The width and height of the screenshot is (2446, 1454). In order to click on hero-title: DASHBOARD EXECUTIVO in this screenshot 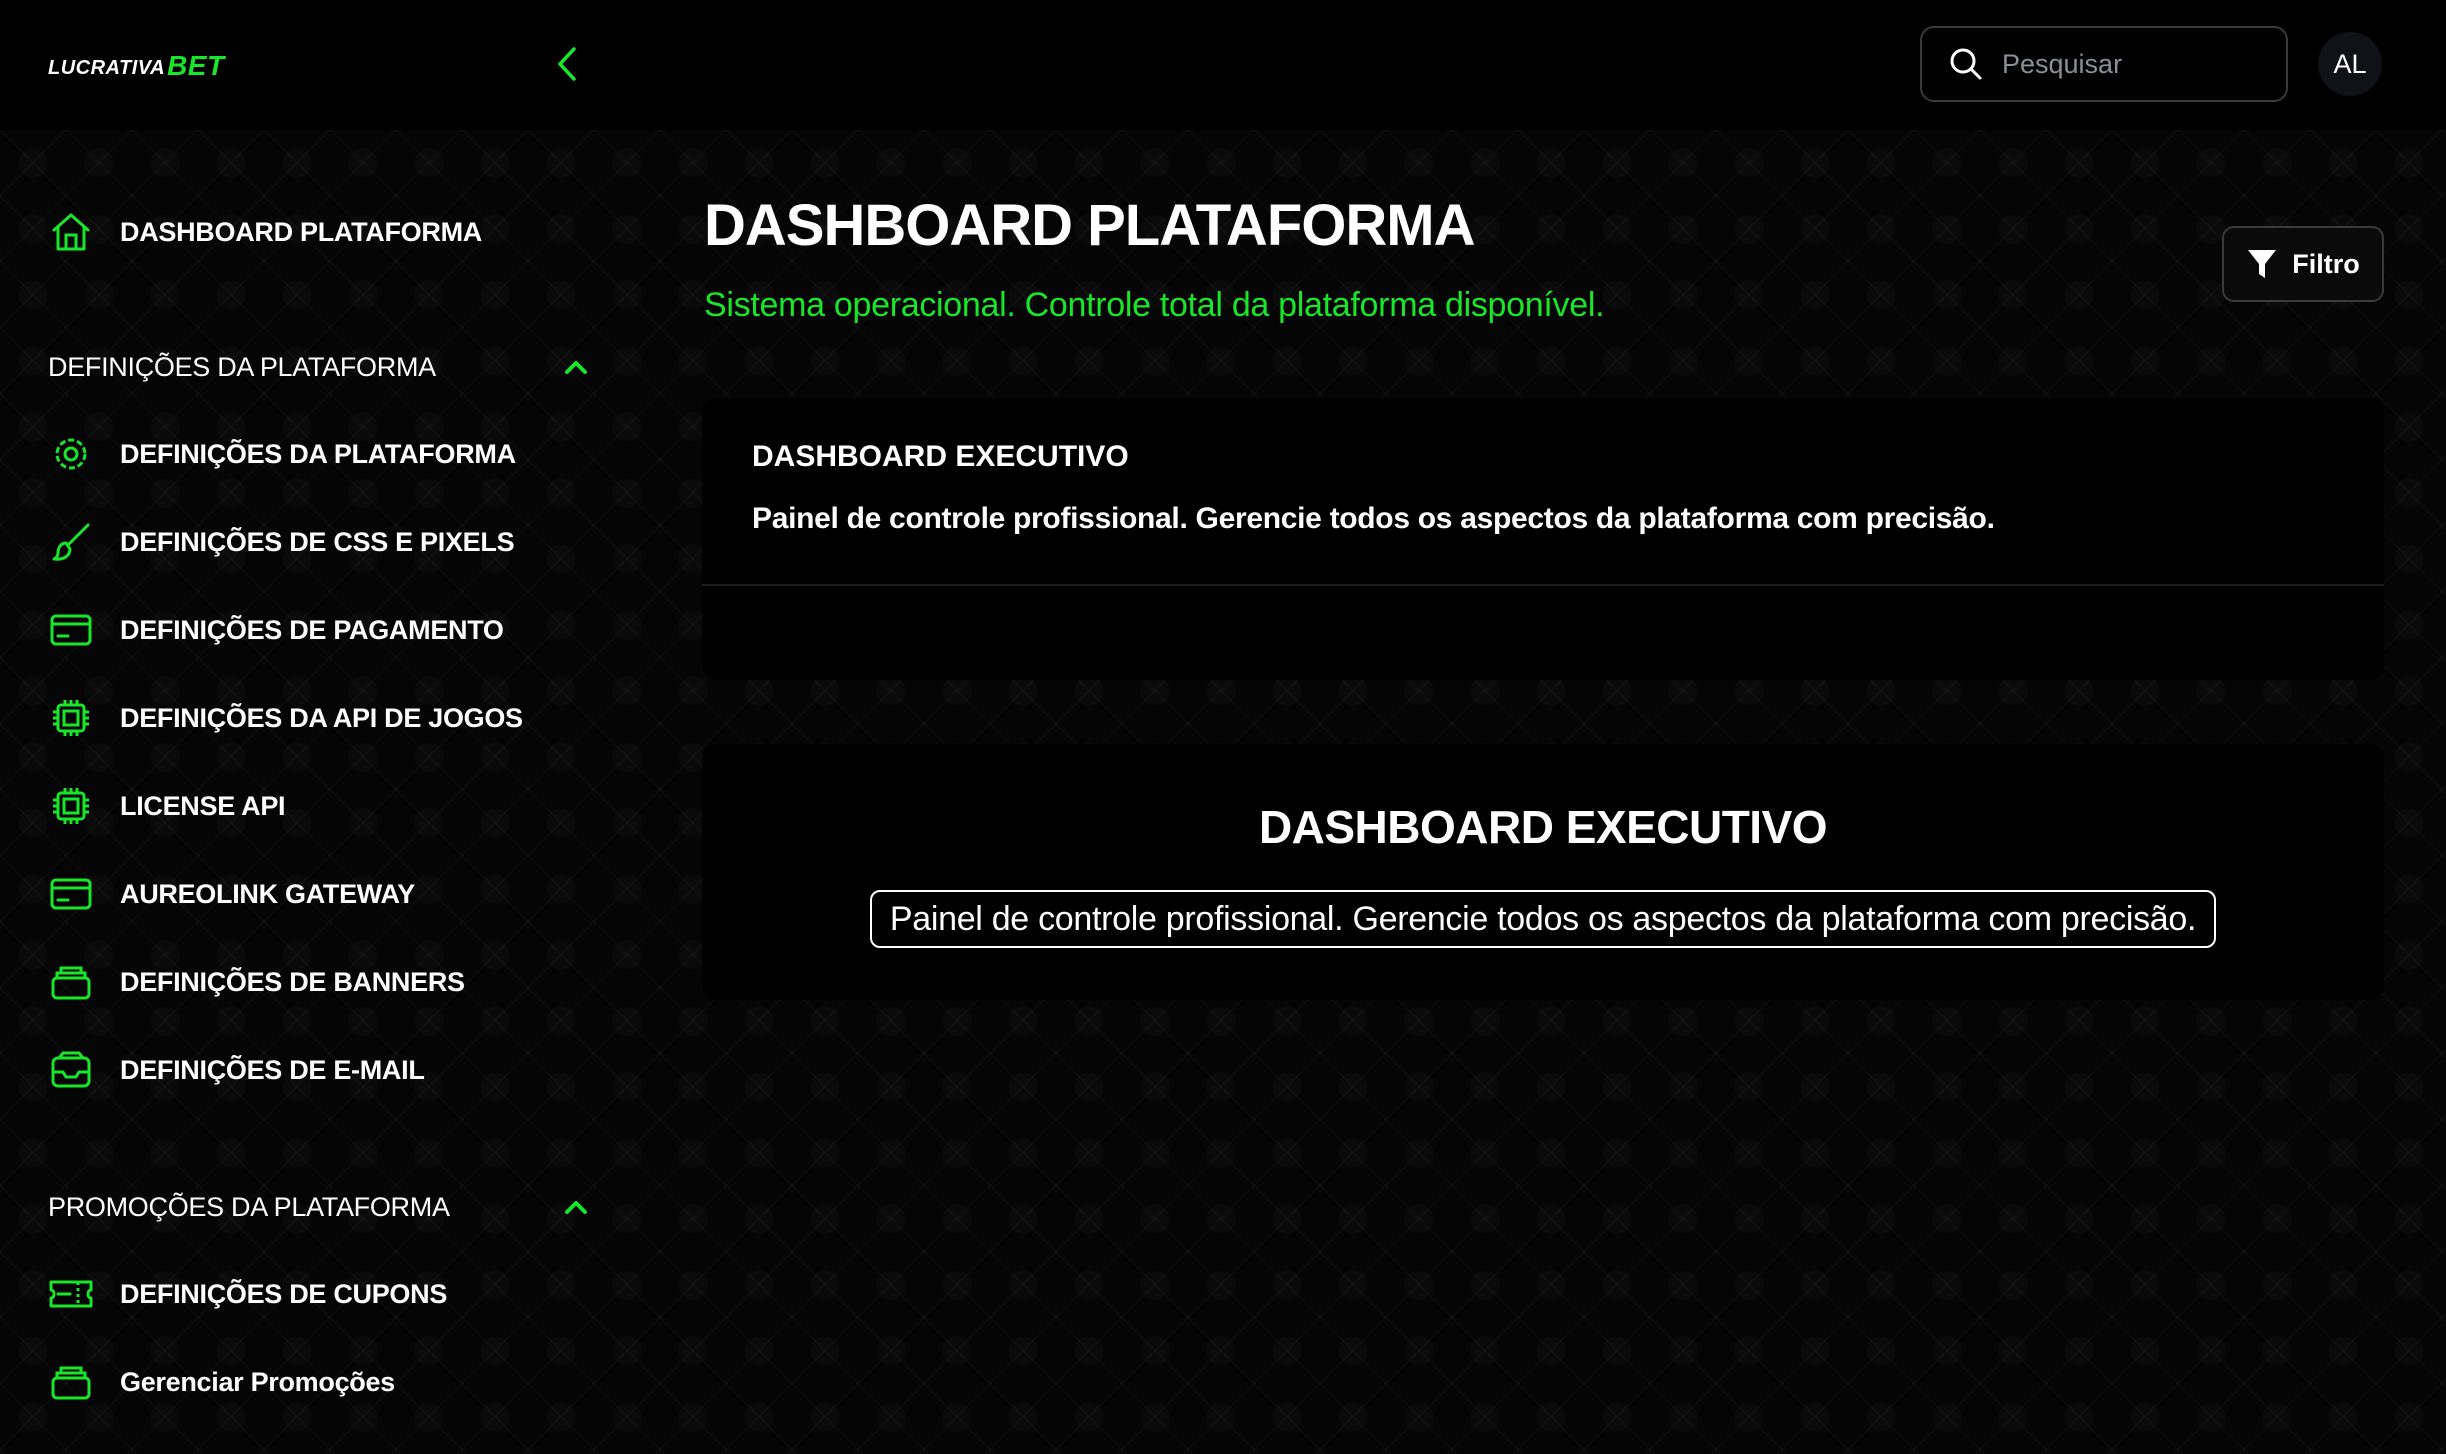, I will do `click(1543, 827)`.